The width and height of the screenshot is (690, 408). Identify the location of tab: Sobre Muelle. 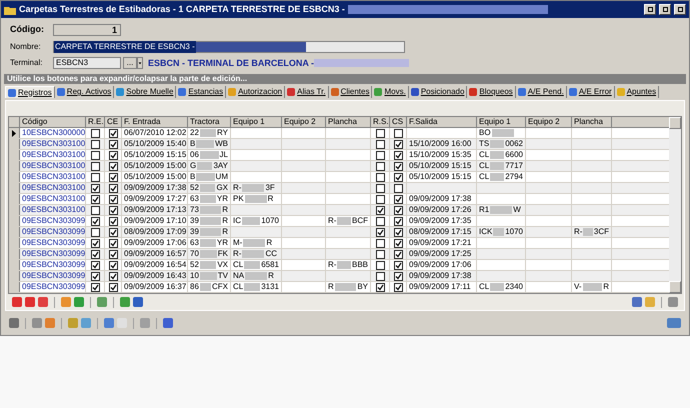
(145, 92).